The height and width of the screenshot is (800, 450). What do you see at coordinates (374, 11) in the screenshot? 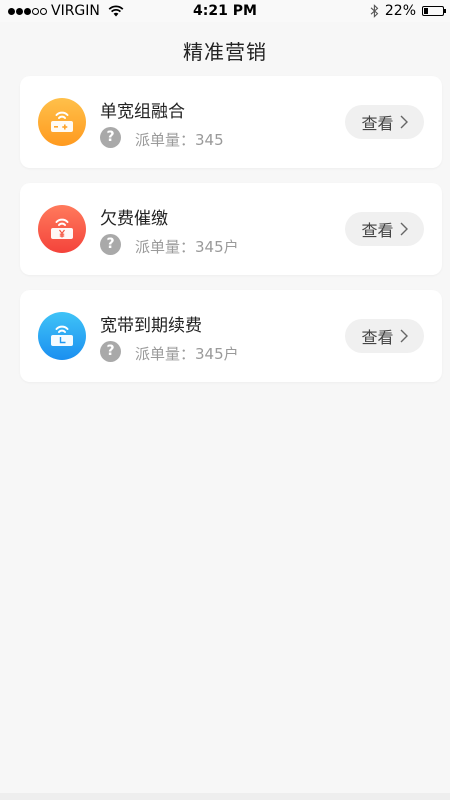
I see `bluetooth-icon` at bounding box center [374, 11].